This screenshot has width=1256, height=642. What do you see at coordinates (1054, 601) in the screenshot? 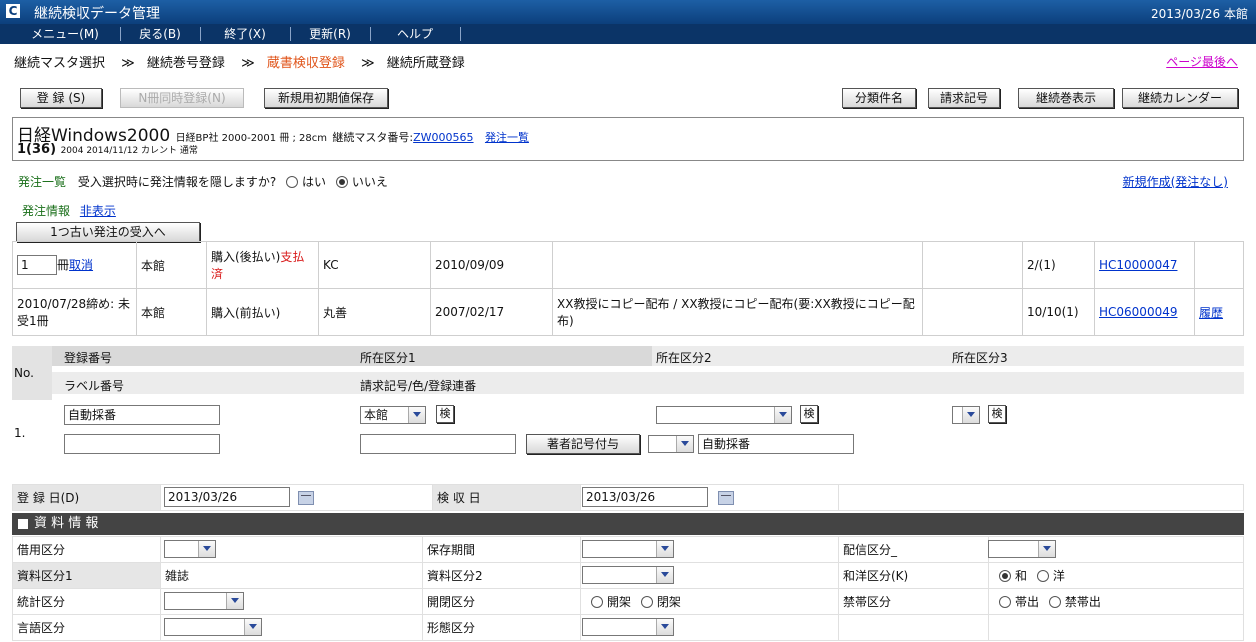
I see `nolend-radio` at bounding box center [1054, 601].